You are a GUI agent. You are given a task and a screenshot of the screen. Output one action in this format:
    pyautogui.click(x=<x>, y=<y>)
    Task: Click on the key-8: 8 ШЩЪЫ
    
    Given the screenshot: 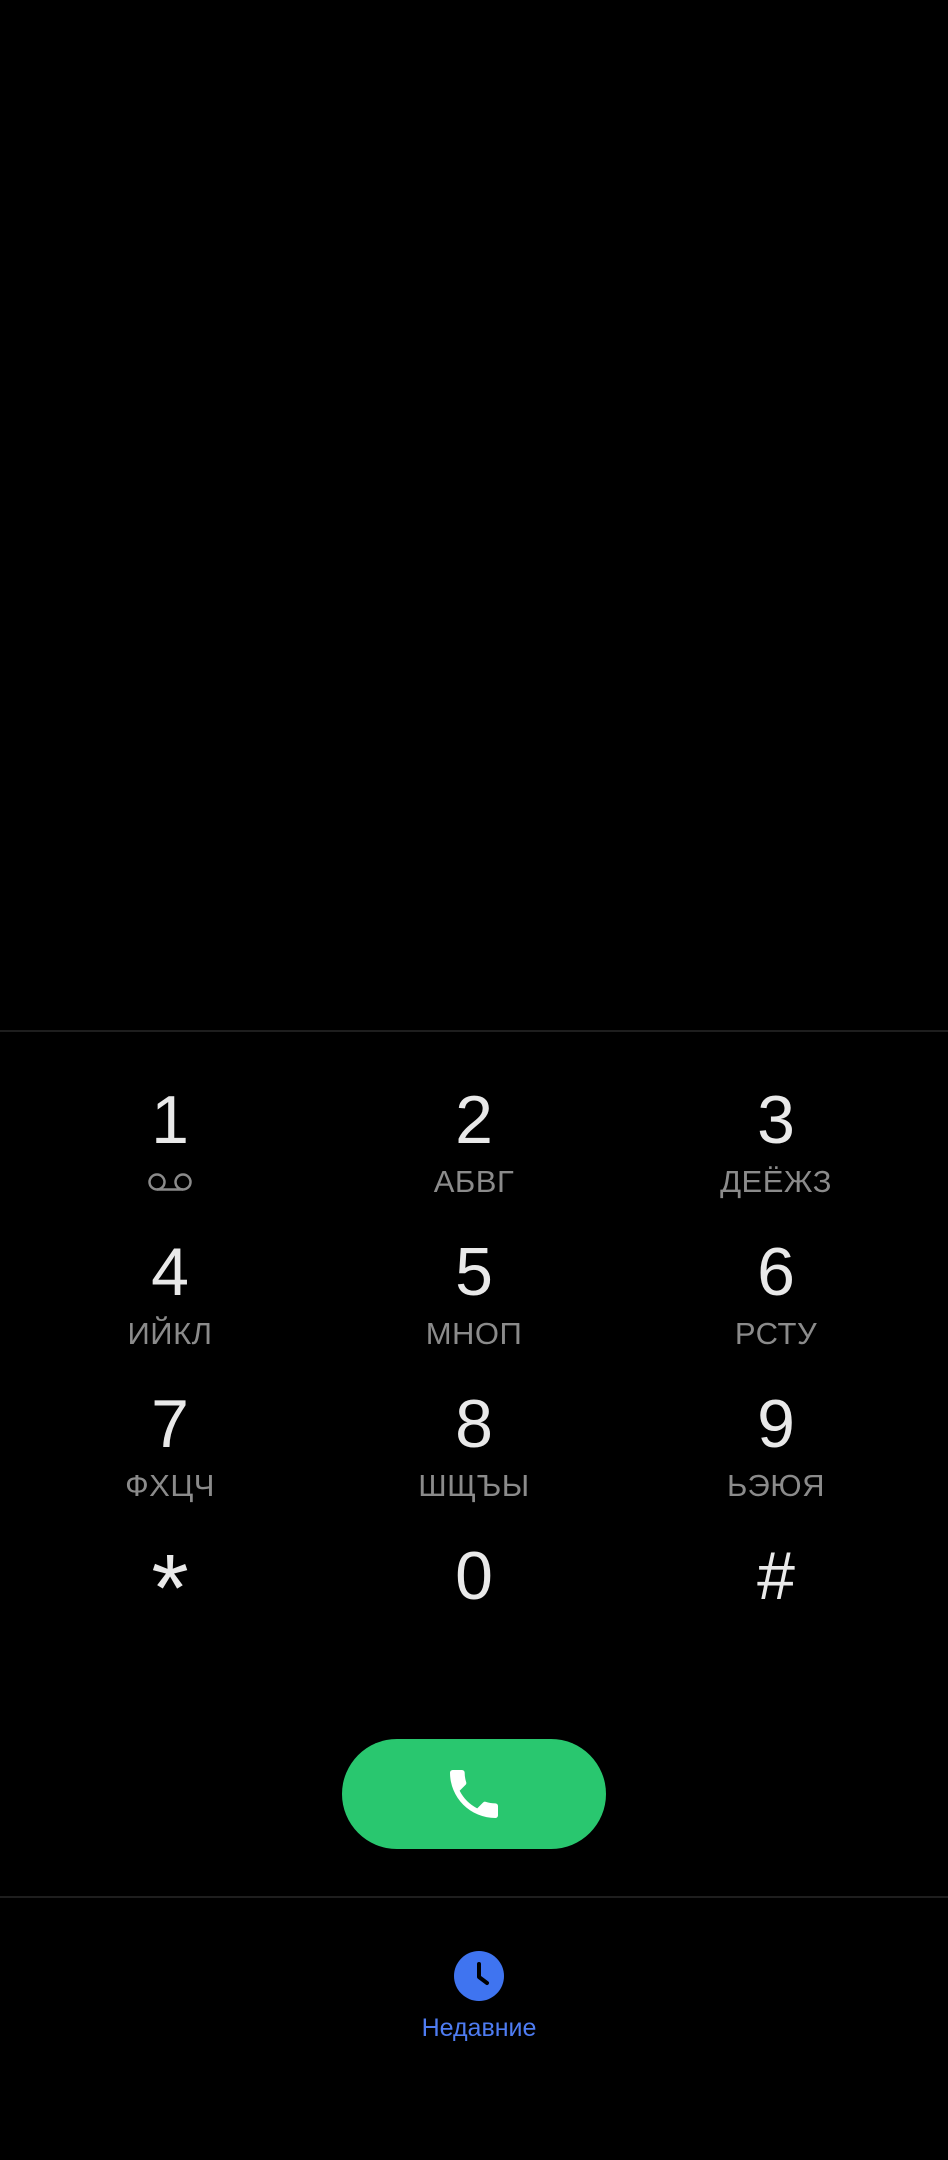 What is the action you would take?
    pyautogui.click(x=474, y=1460)
    